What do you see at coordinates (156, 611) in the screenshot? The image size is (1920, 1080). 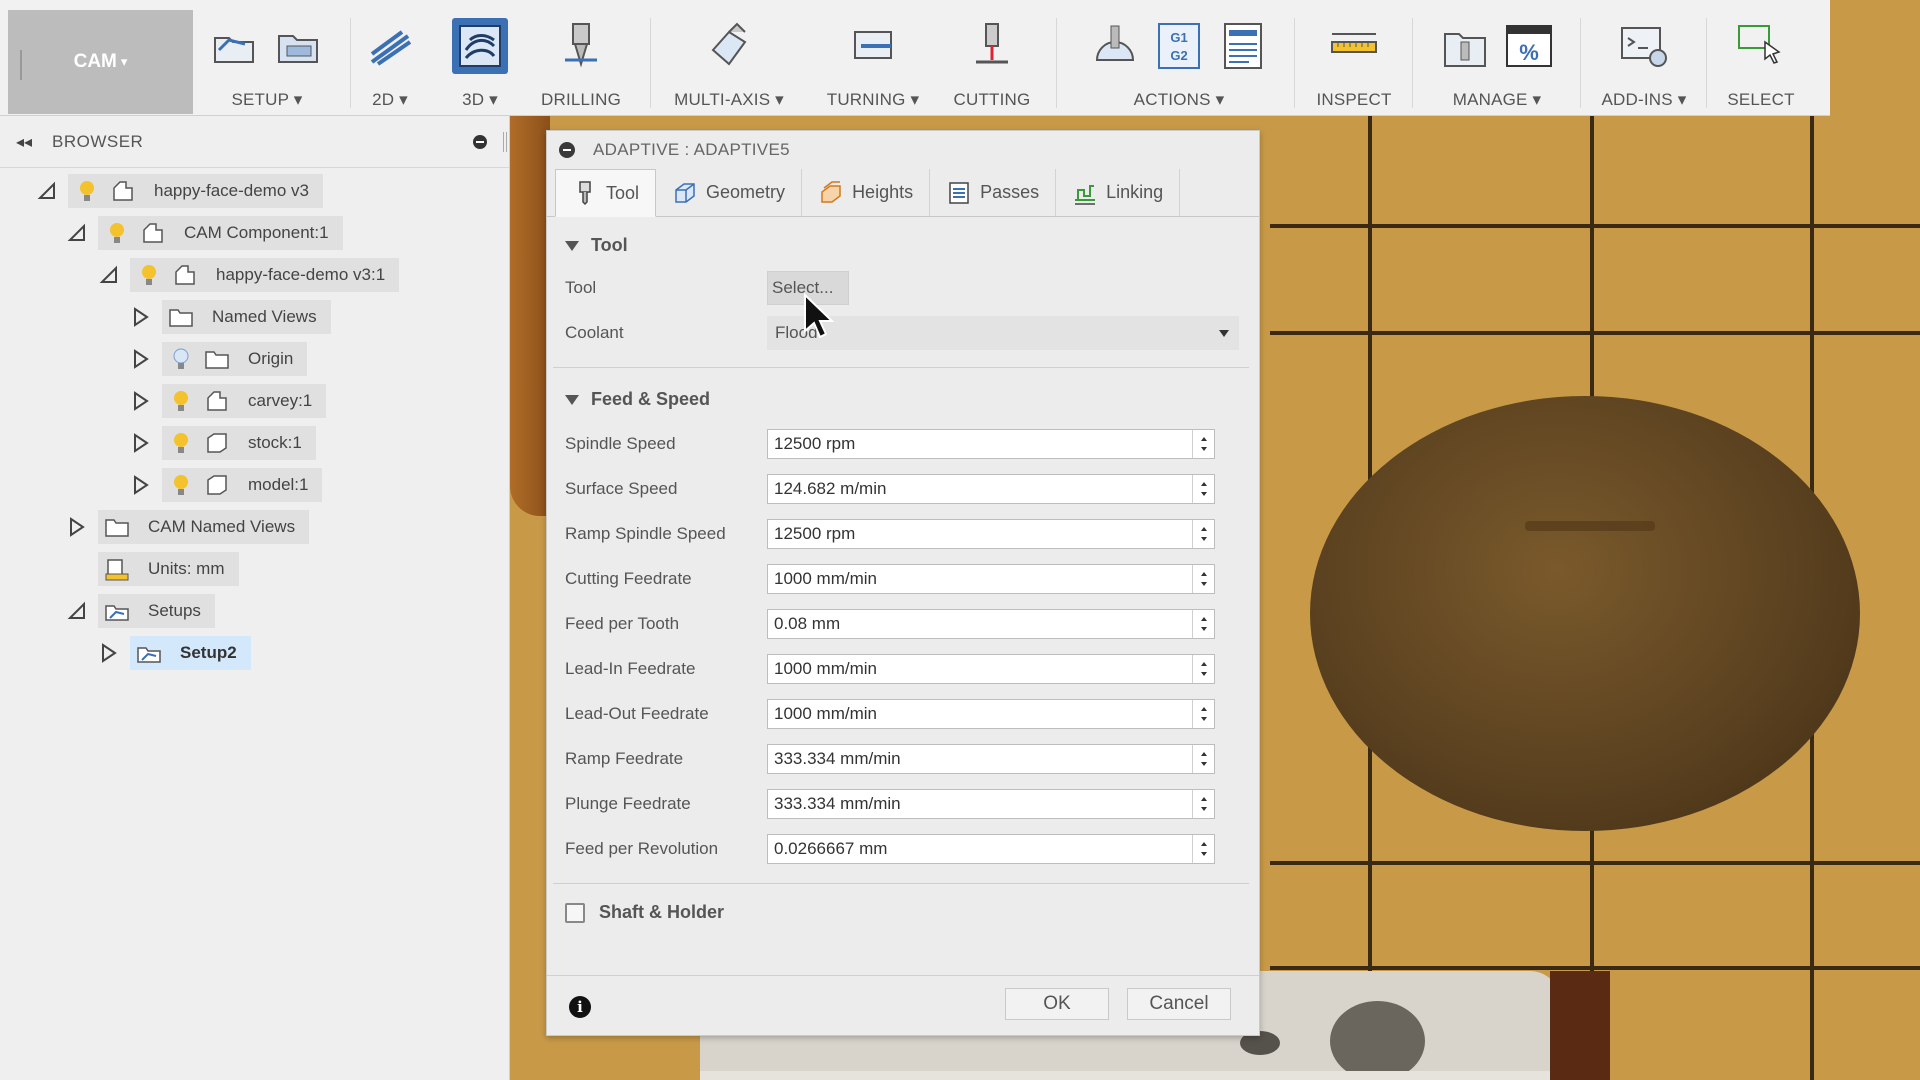 I see `tree-node: Setups` at bounding box center [156, 611].